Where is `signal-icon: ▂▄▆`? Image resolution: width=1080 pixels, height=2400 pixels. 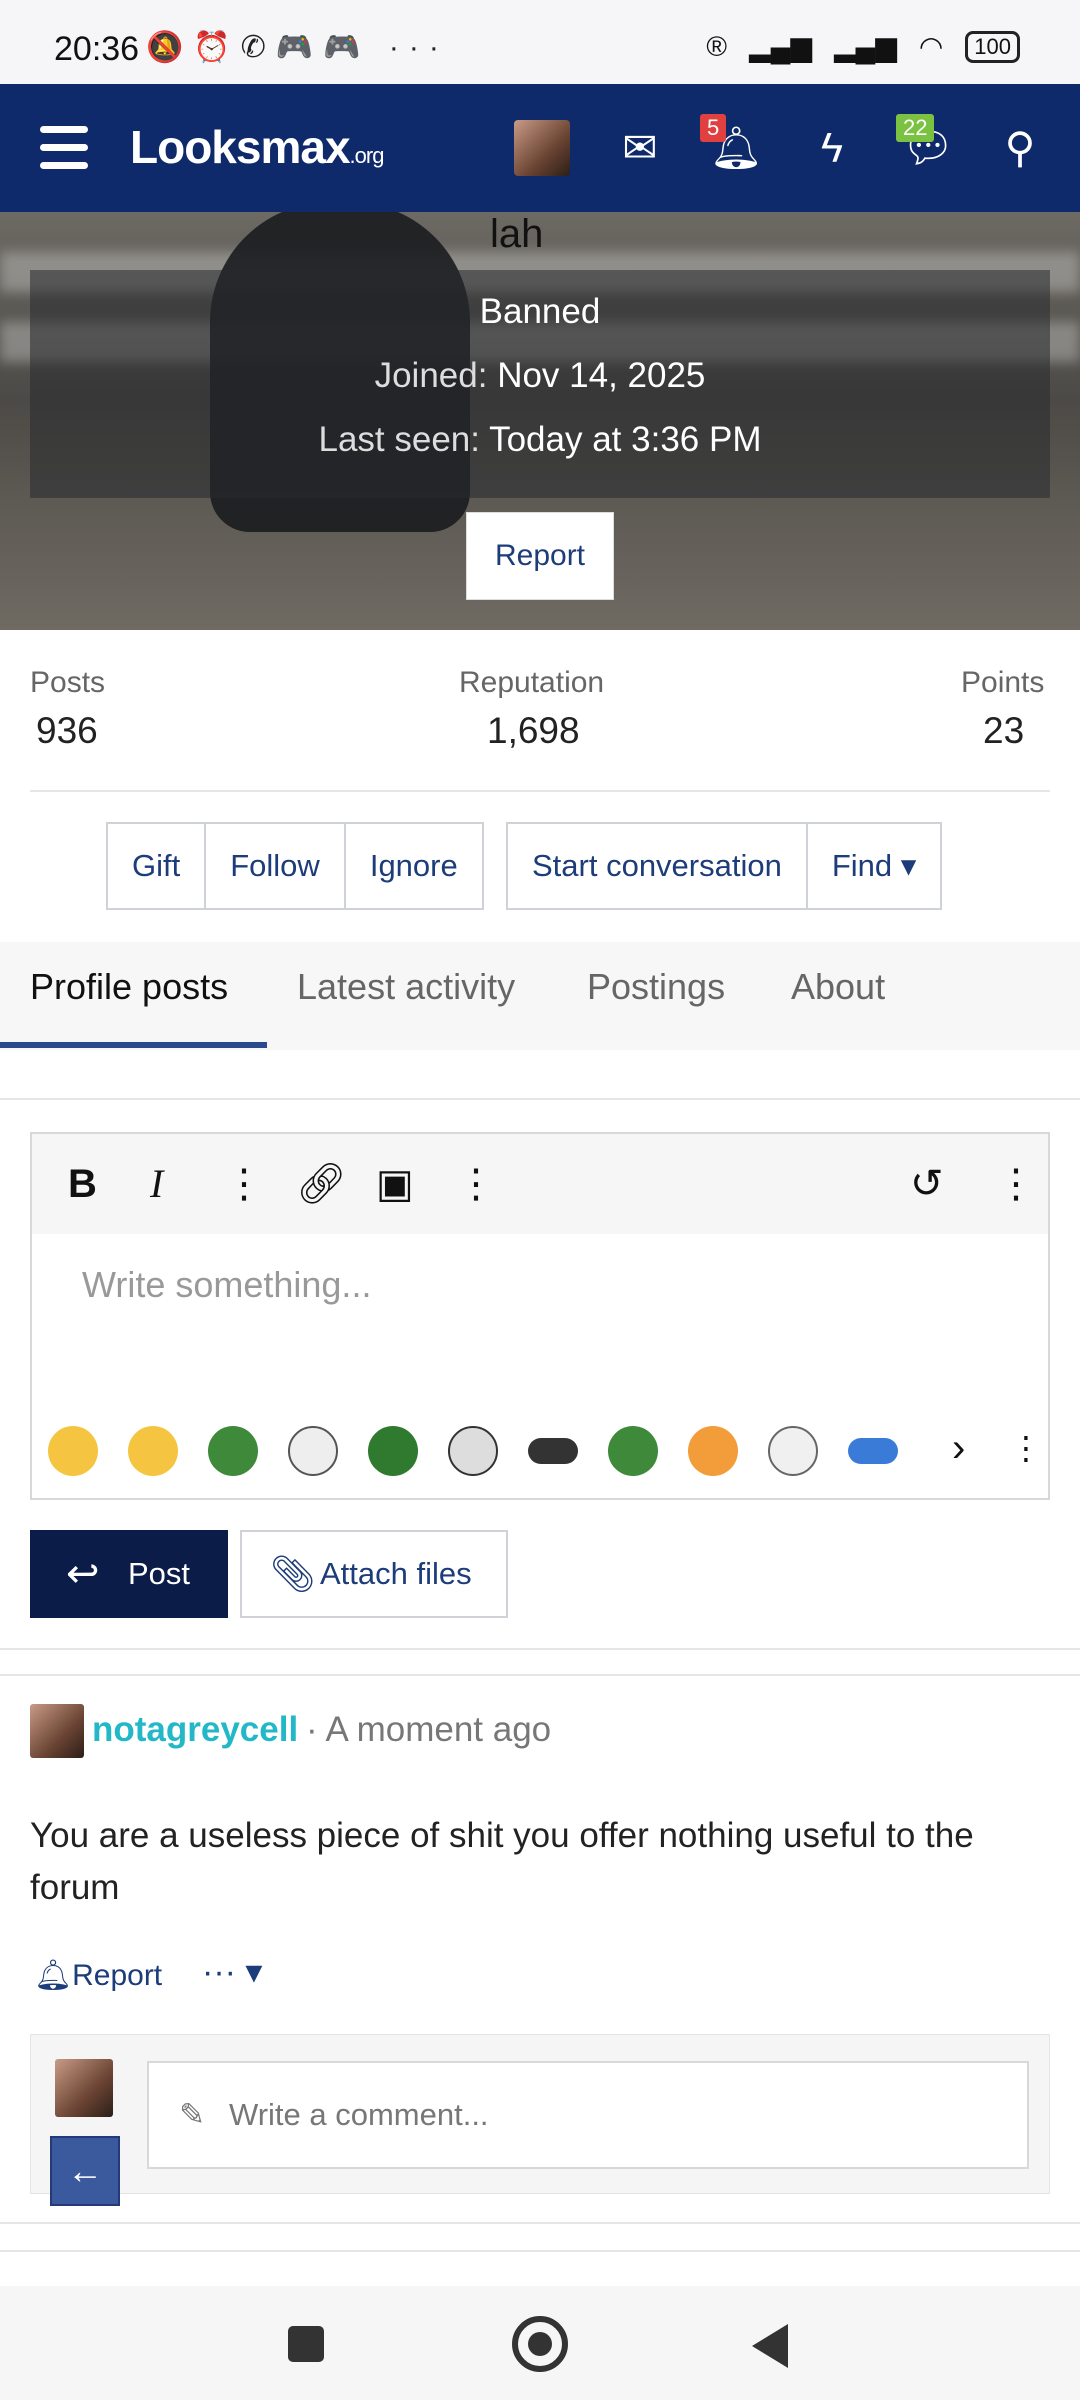
signal-icon: ▂▄▆ is located at coordinates (780, 46).